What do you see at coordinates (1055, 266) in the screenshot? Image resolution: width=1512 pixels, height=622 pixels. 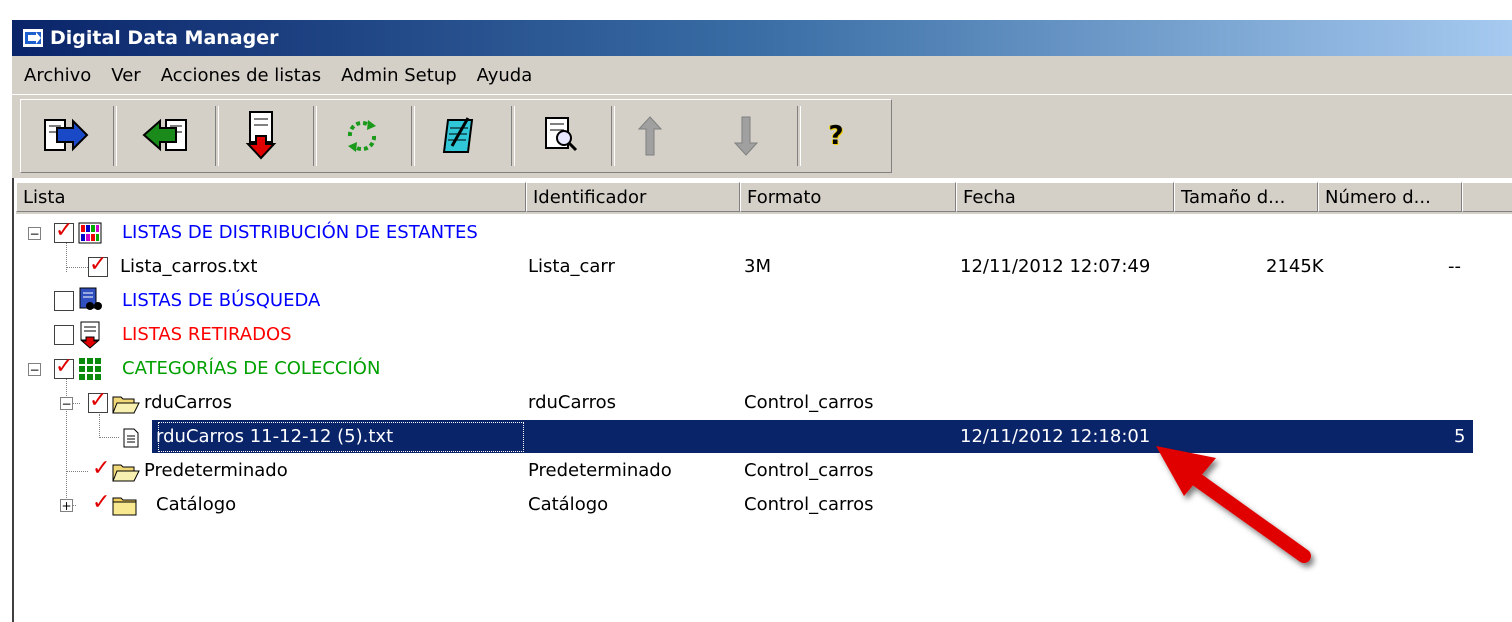 I see `row-fecha: 12/11/2012 12:07:49` at bounding box center [1055, 266].